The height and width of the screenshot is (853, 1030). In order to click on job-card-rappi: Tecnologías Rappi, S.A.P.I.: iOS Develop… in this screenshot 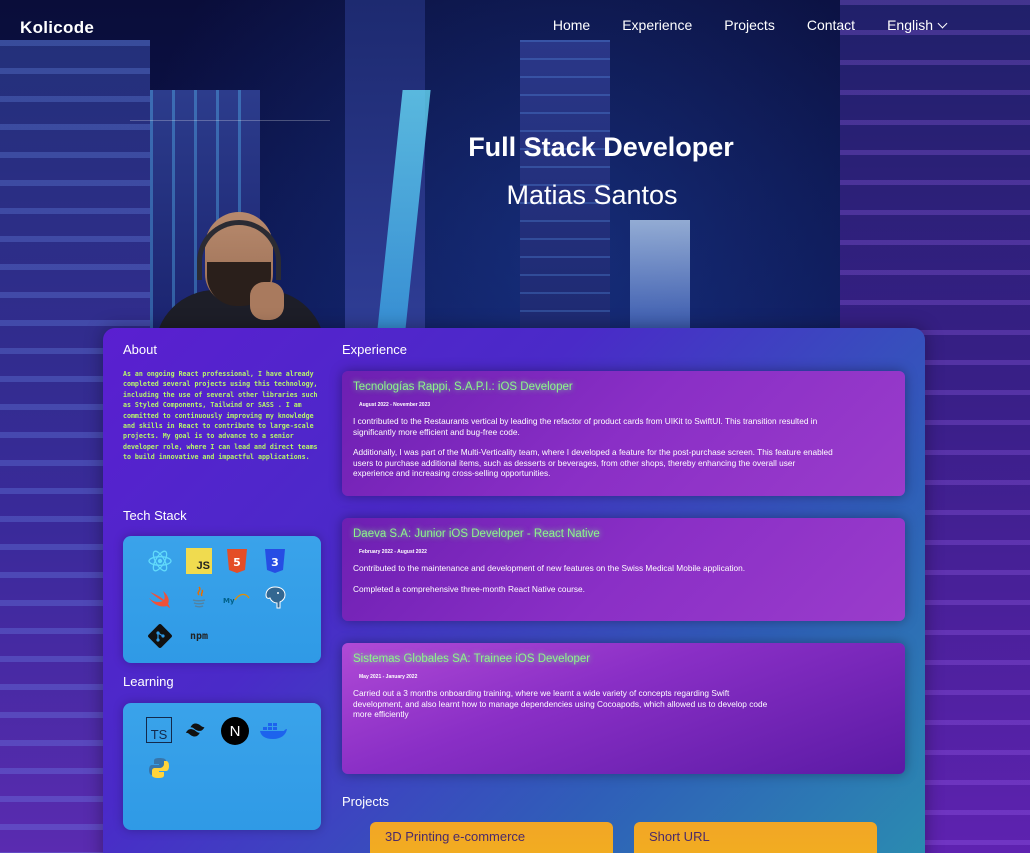, I will do `click(623, 433)`.